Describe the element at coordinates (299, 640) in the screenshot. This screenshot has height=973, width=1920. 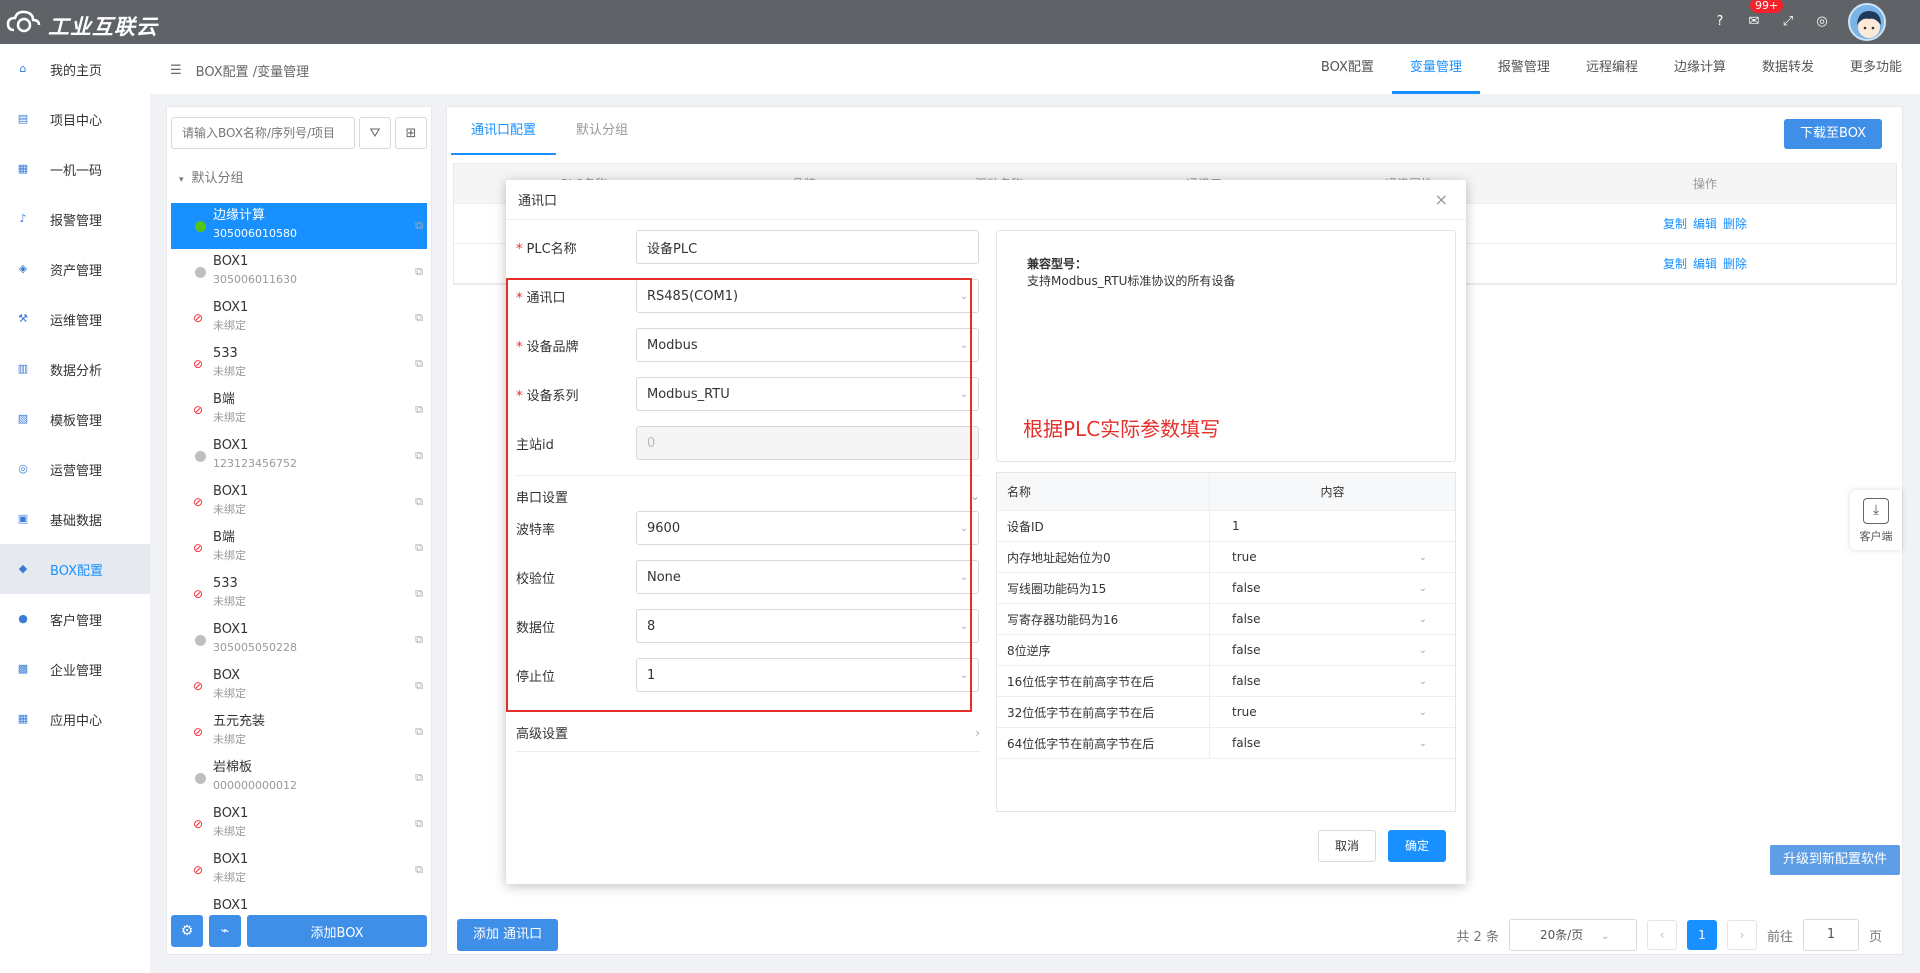
I see `list-item: BOX1 305005050228 ⧉` at that location.